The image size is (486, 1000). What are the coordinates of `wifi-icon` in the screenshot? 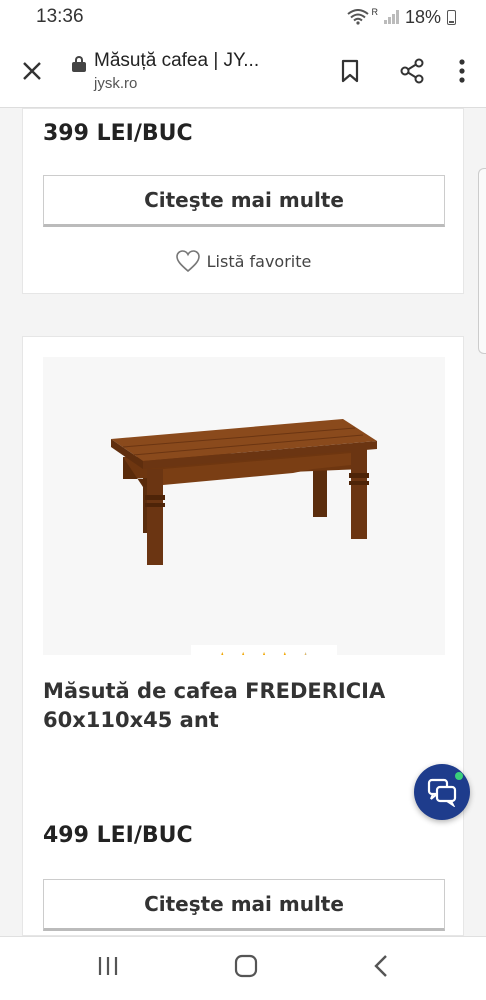 It's located at (358, 17).